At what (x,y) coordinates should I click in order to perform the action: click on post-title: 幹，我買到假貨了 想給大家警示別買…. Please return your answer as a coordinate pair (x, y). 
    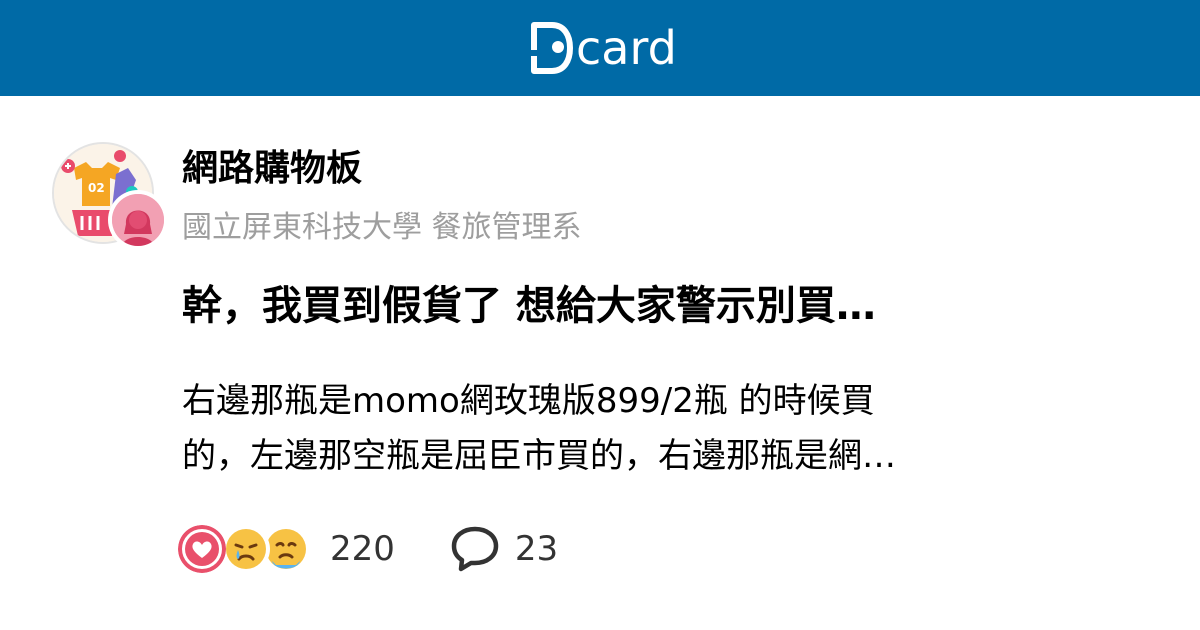
    Looking at the image, I should click on (632, 306).